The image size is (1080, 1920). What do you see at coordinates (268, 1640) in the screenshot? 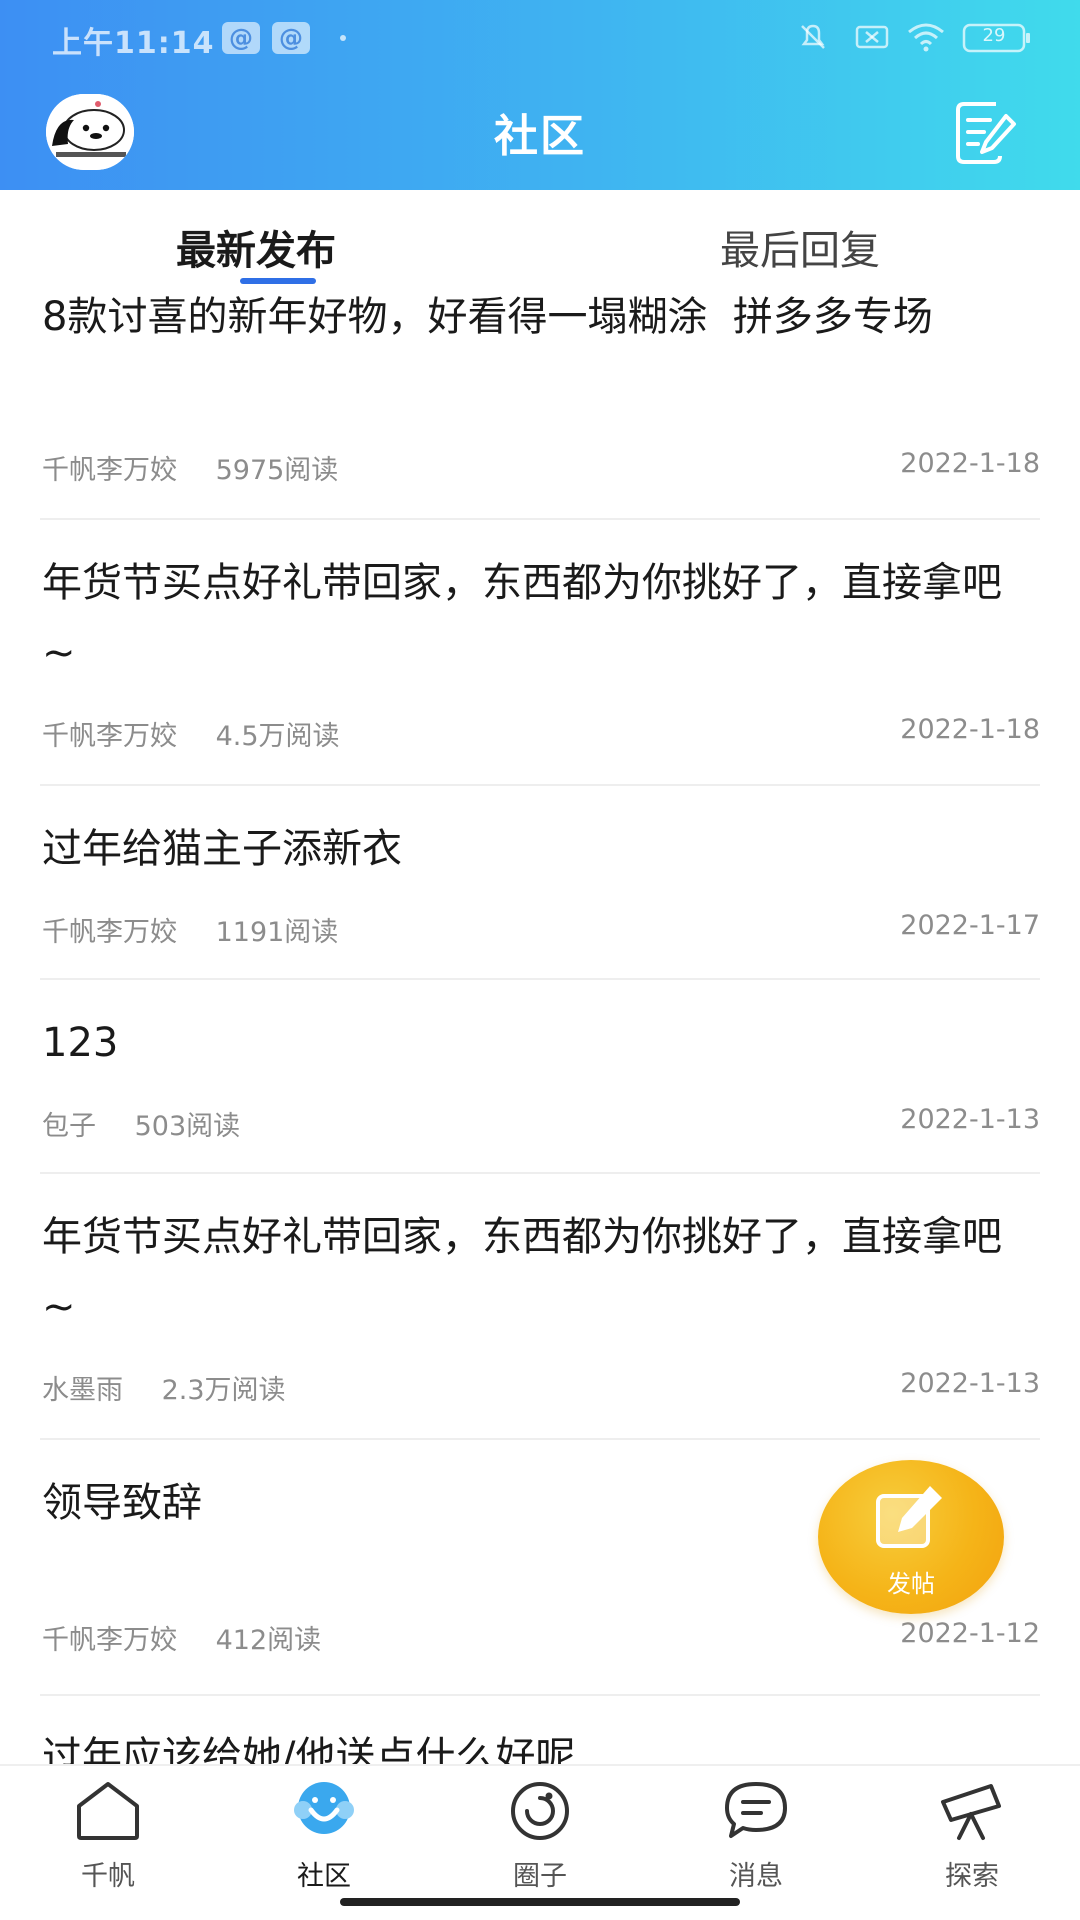
I see `post-reads: 412阅读` at bounding box center [268, 1640].